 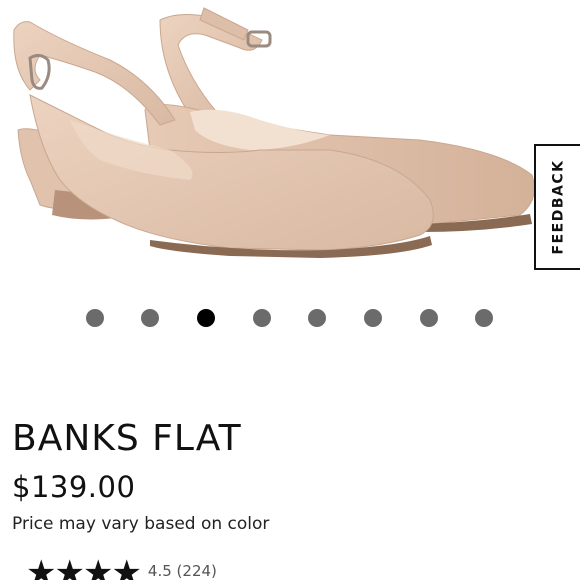 What do you see at coordinates (182, 571) in the screenshot?
I see `rating-text: 4.5 (224)` at bounding box center [182, 571].